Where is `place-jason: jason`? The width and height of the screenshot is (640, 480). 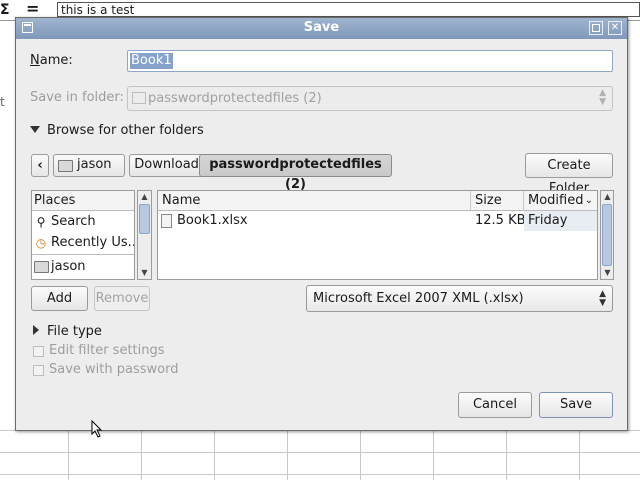
place-jason: jason is located at coordinates (83, 267).